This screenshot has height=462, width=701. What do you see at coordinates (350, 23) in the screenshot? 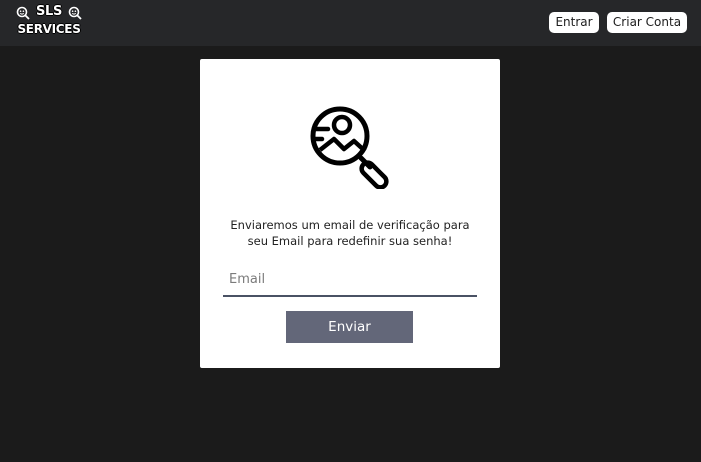
I see `navbar: SLS SERVICES Entrar Criar Conta` at bounding box center [350, 23].